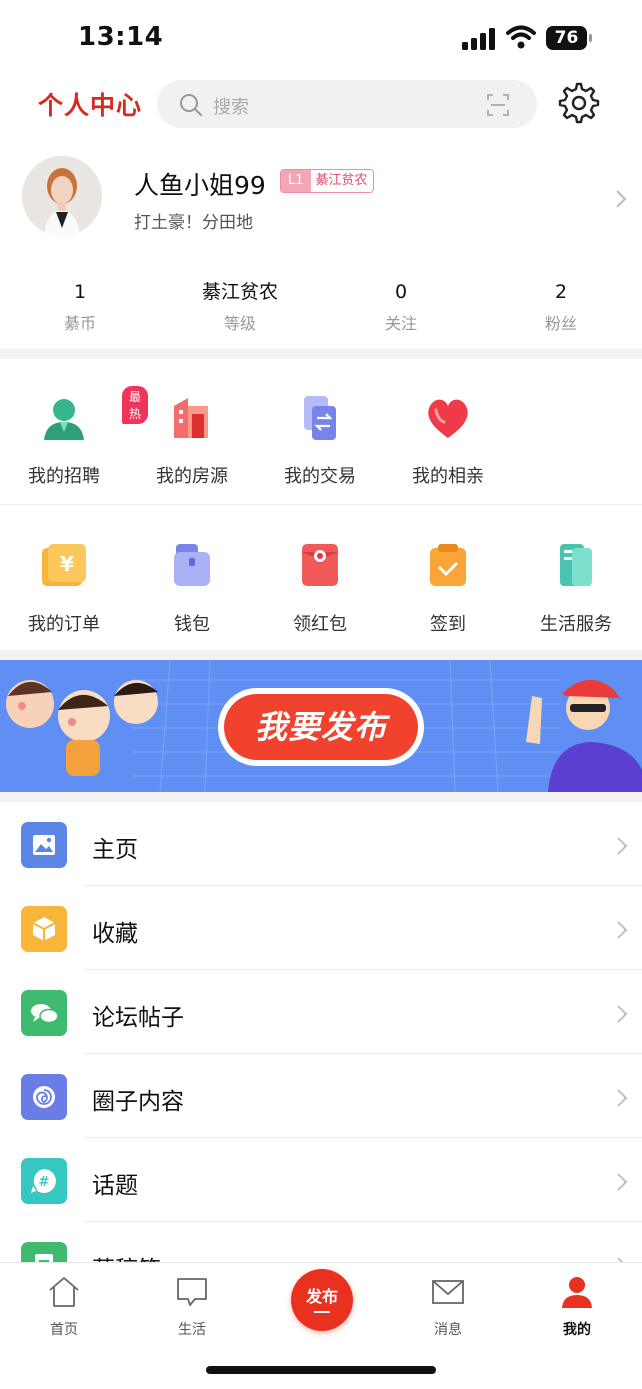 This screenshot has width=642, height=1389. I want to click on stat-value: 0, so click(401, 292).